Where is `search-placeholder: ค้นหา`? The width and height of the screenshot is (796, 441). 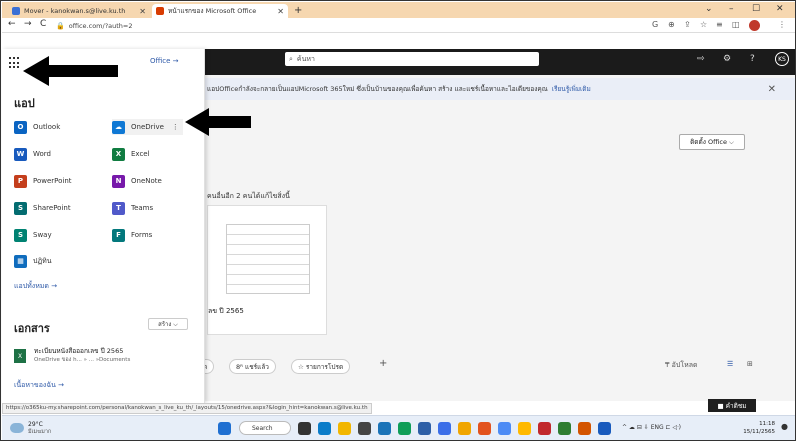
search-placeholder: ค้นหา is located at coordinates (305, 58).